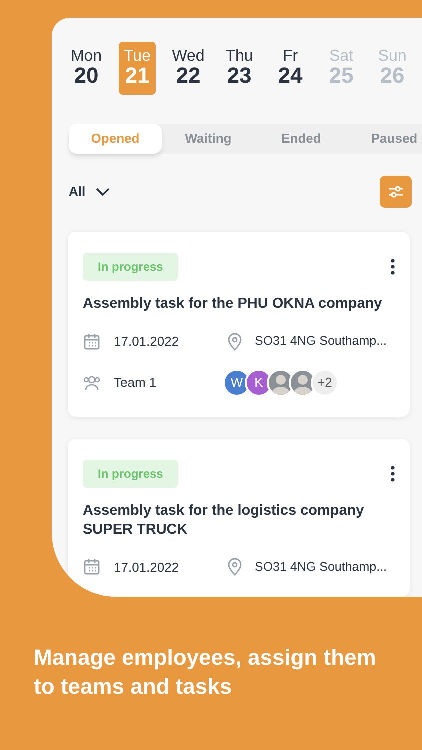 The image size is (422, 750). I want to click on day-item: Mon 20, so click(86, 68).